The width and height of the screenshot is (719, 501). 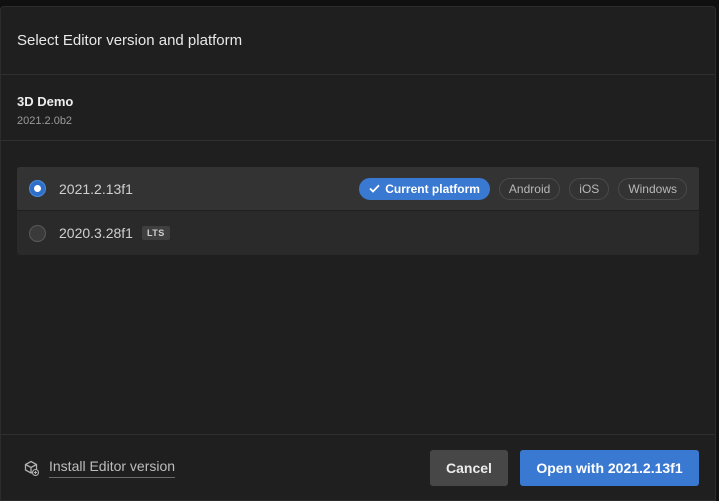 What do you see at coordinates (589, 188) in the screenshot?
I see `platform-chip-ios: iOS` at bounding box center [589, 188].